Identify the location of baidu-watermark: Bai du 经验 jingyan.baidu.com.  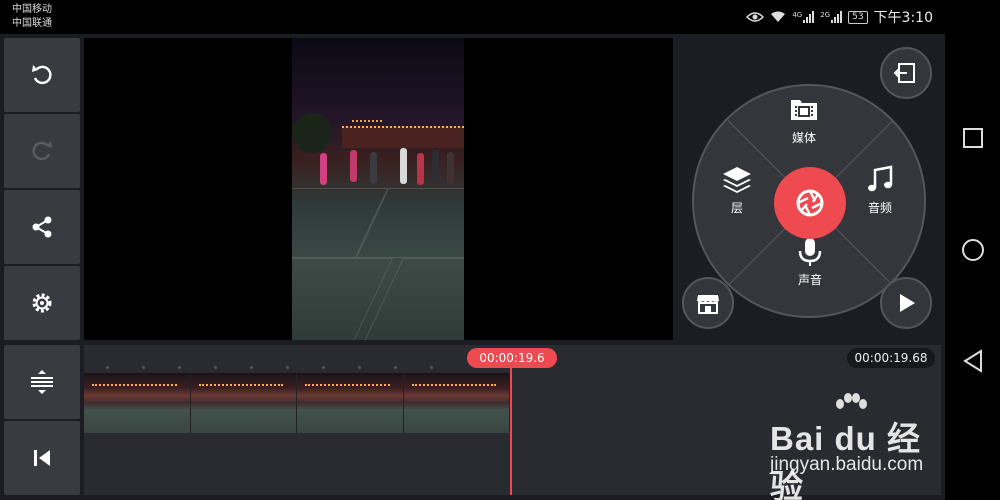
(860, 446).